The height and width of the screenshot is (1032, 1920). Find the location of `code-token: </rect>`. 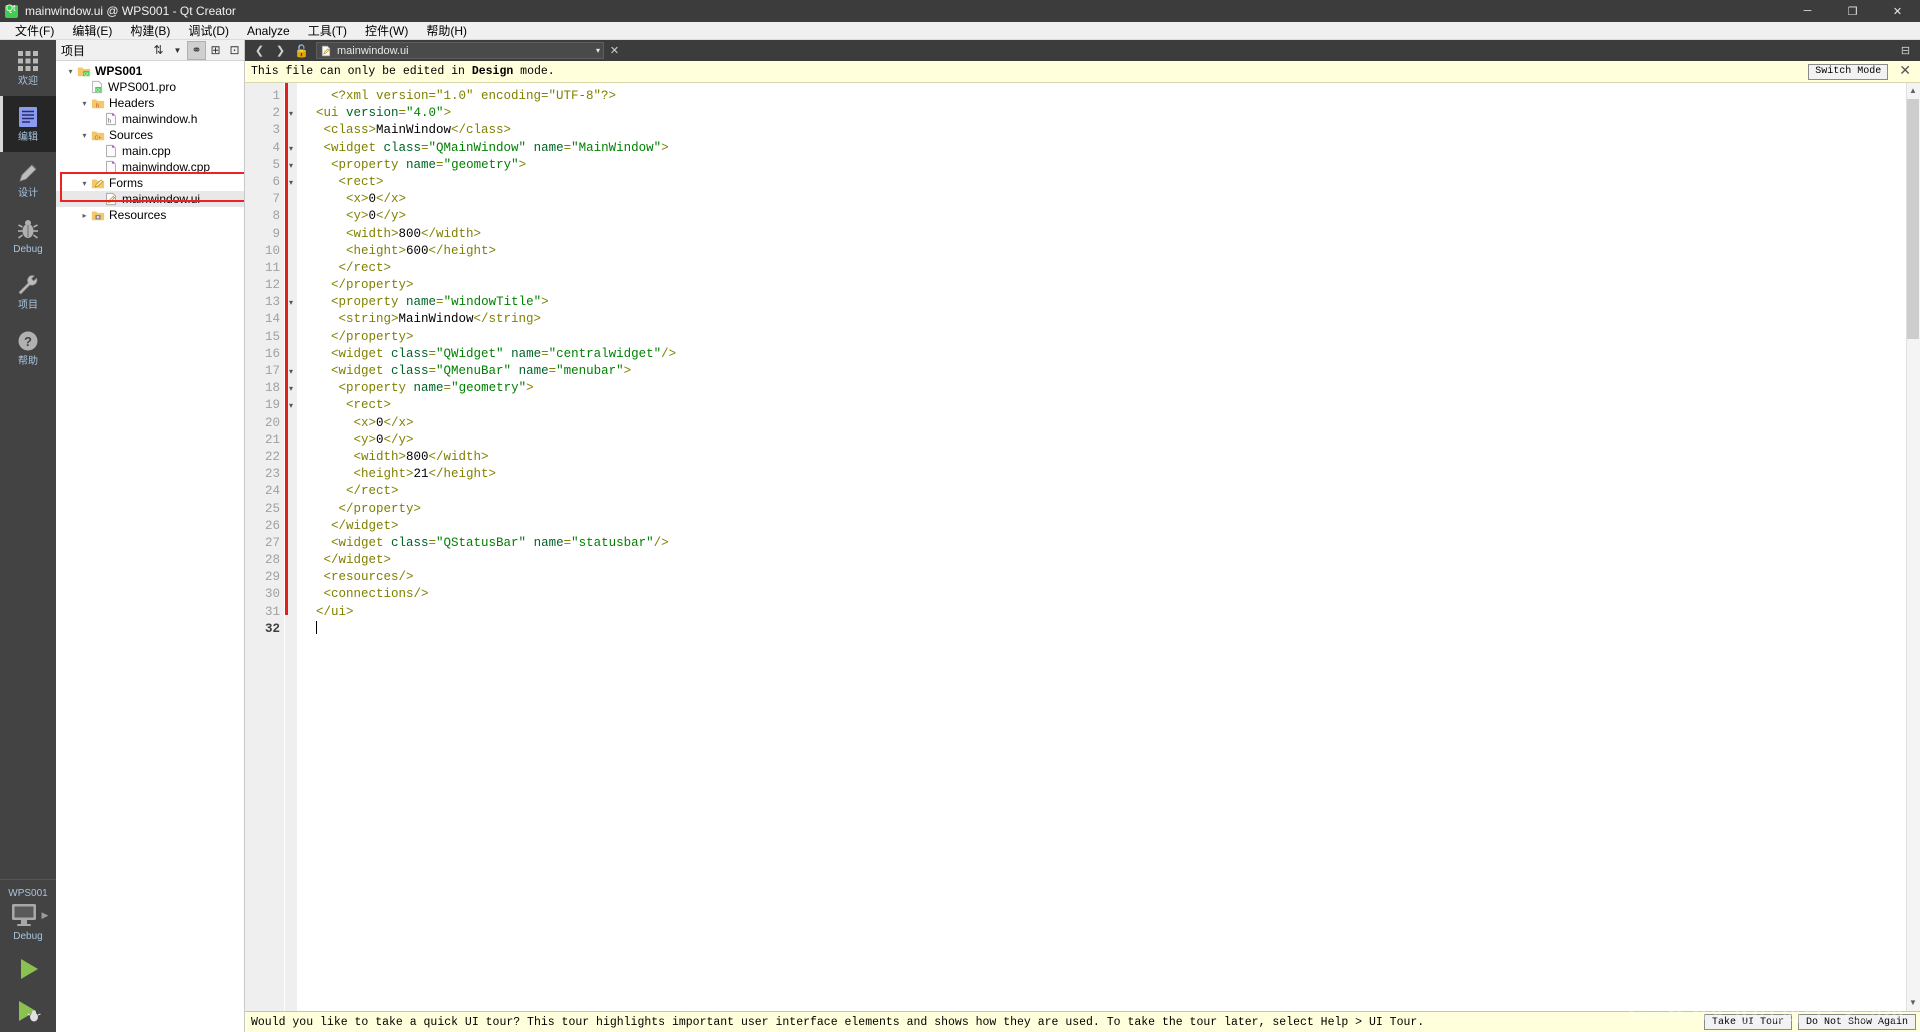

code-token: </rect> is located at coordinates (350, 491).